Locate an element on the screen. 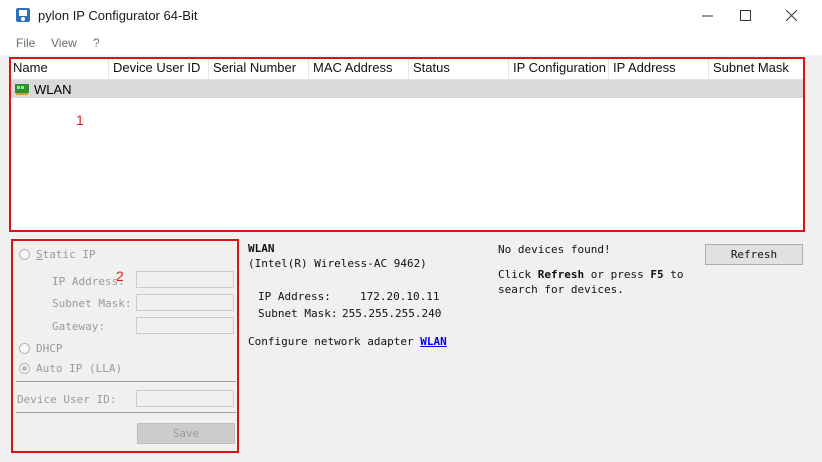  hint-key: F5 is located at coordinates (657, 274).